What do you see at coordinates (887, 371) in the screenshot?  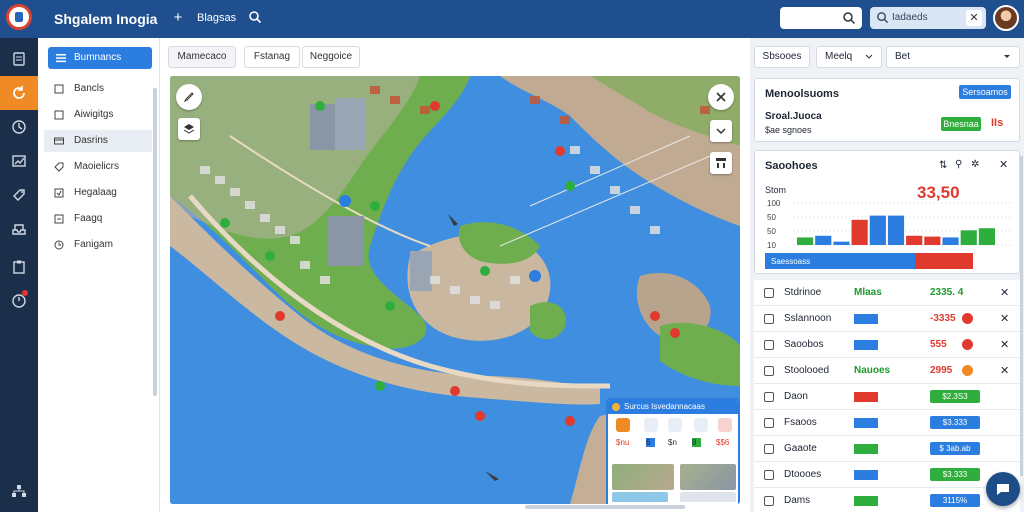 I see `table-row: Stoolooed Nauoes 2995 ✕` at bounding box center [887, 371].